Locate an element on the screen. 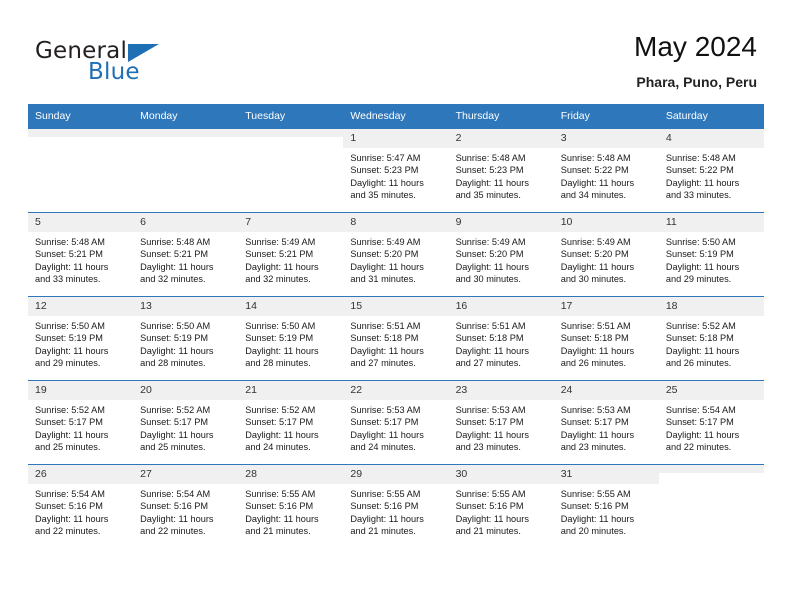  sunset-text: Sunset: 5:23 PM is located at coordinates (489, 170).